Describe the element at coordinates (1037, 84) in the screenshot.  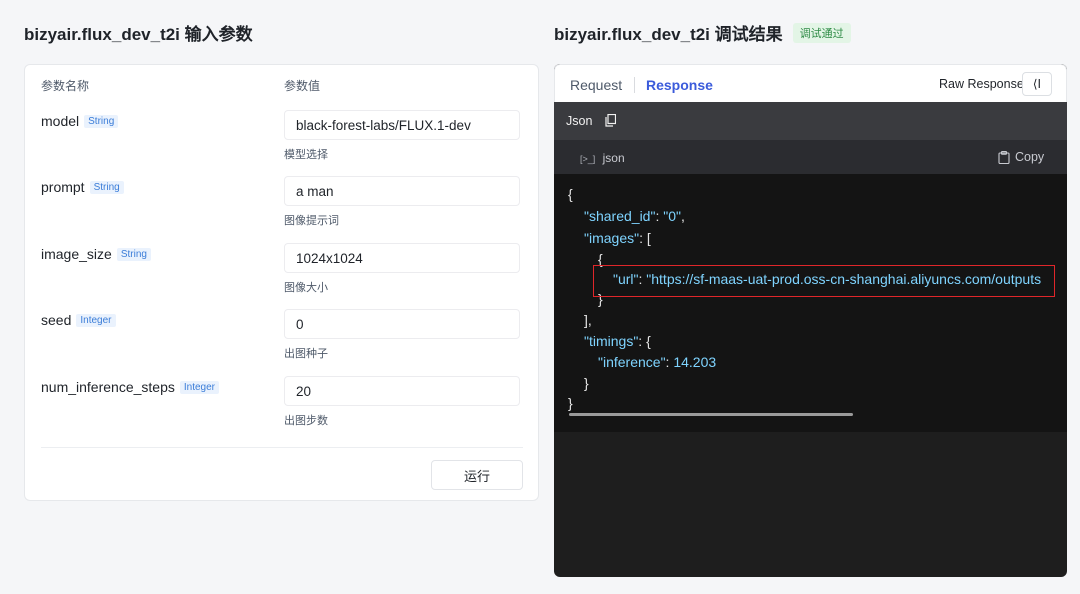
I see `collapse-toggle-button: ⟨I` at that location.